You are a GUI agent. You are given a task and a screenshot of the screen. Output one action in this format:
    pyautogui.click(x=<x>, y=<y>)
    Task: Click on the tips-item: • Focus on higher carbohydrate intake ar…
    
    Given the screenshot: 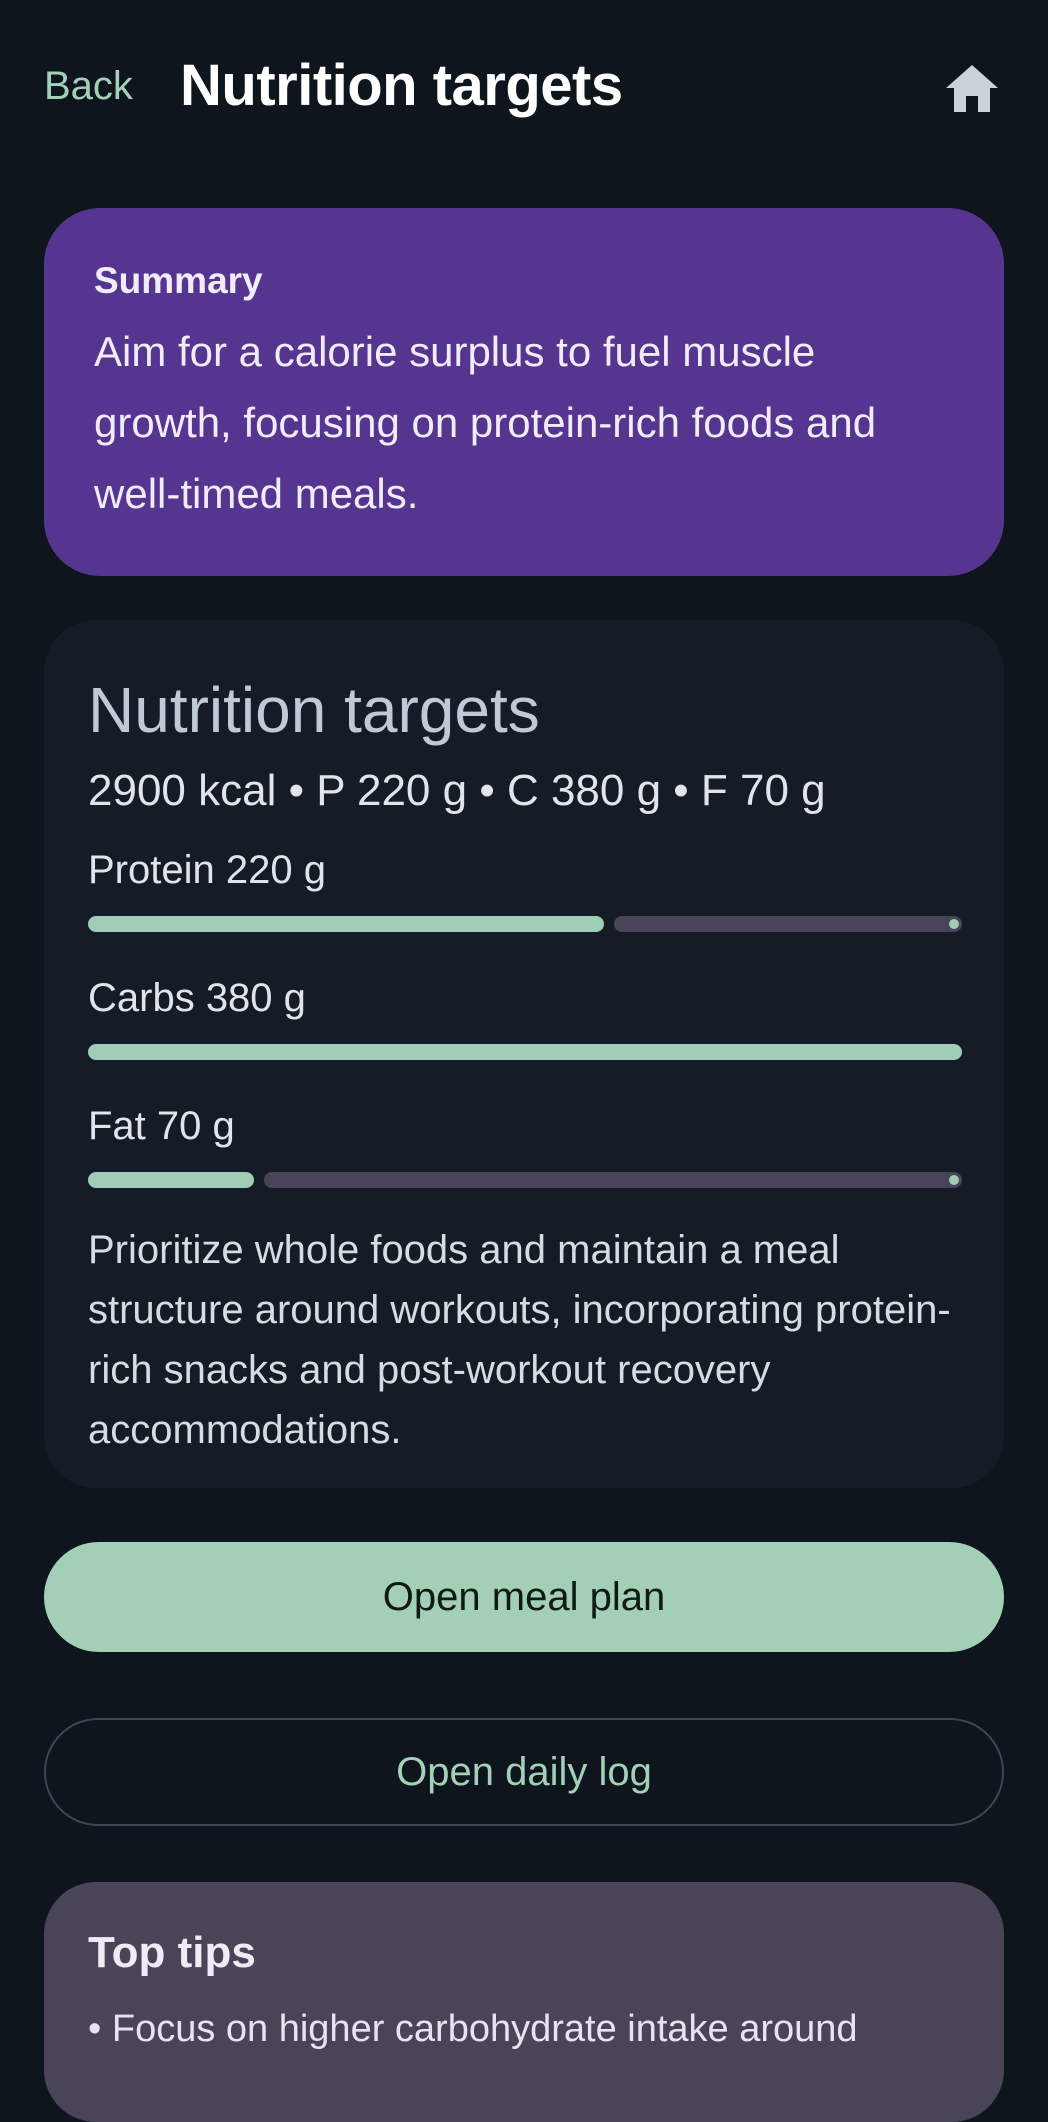 What is the action you would take?
    pyautogui.click(x=473, y=2029)
    